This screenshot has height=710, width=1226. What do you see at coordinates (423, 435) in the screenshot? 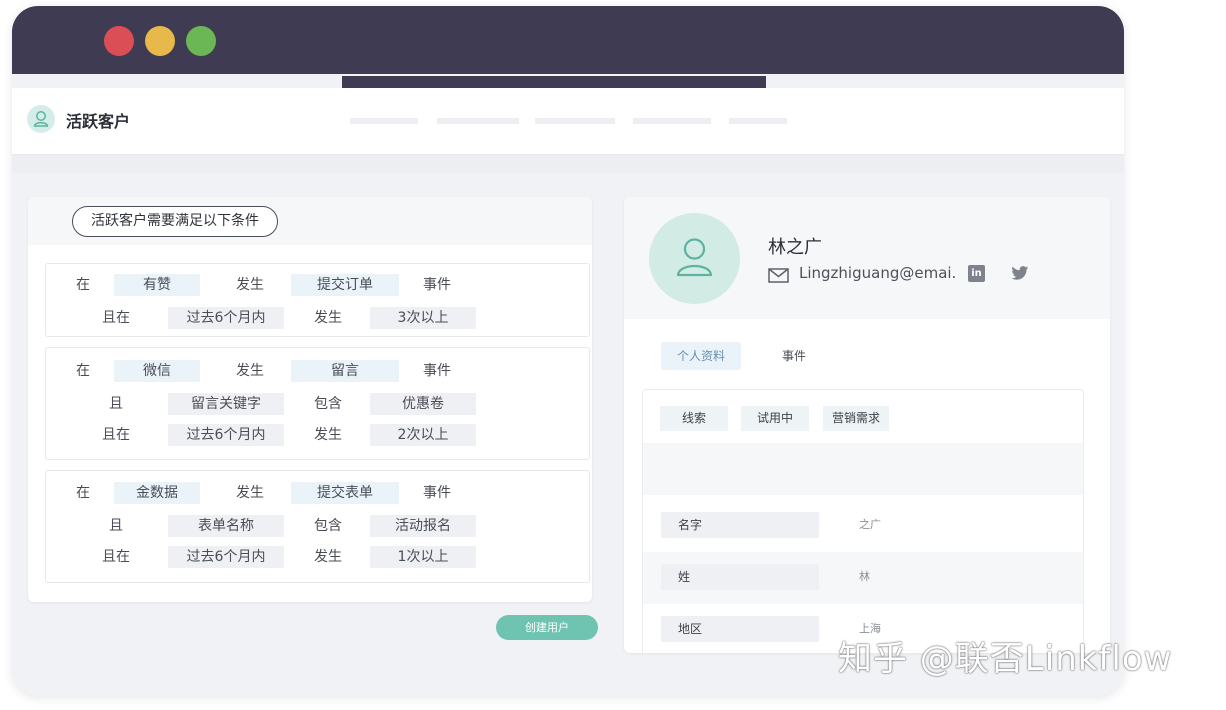
I see `rule-count: 2次以上` at bounding box center [423, 435].